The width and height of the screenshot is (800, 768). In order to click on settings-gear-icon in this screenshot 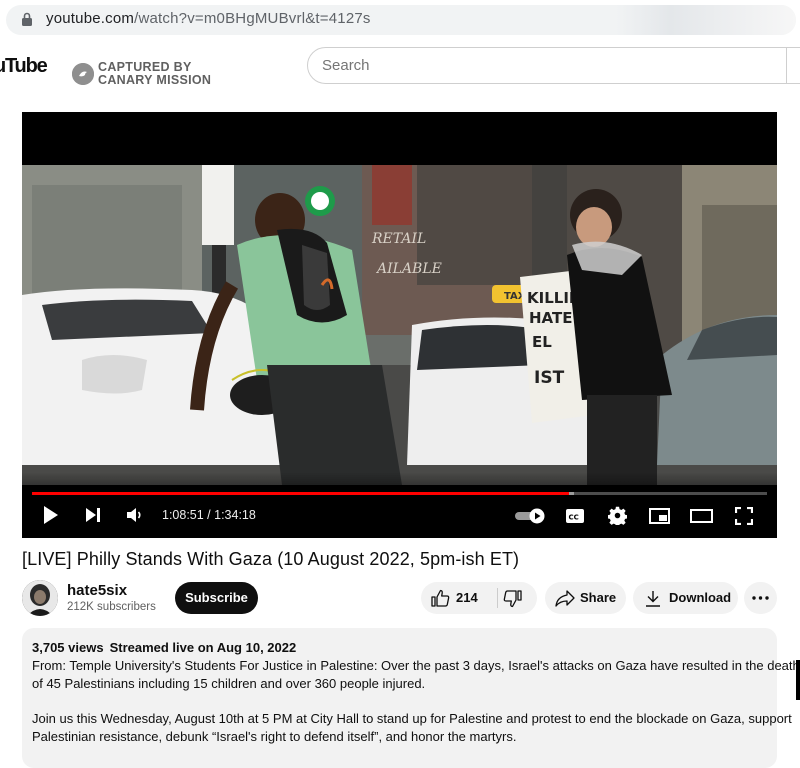, I will do `click(617, 515)`.